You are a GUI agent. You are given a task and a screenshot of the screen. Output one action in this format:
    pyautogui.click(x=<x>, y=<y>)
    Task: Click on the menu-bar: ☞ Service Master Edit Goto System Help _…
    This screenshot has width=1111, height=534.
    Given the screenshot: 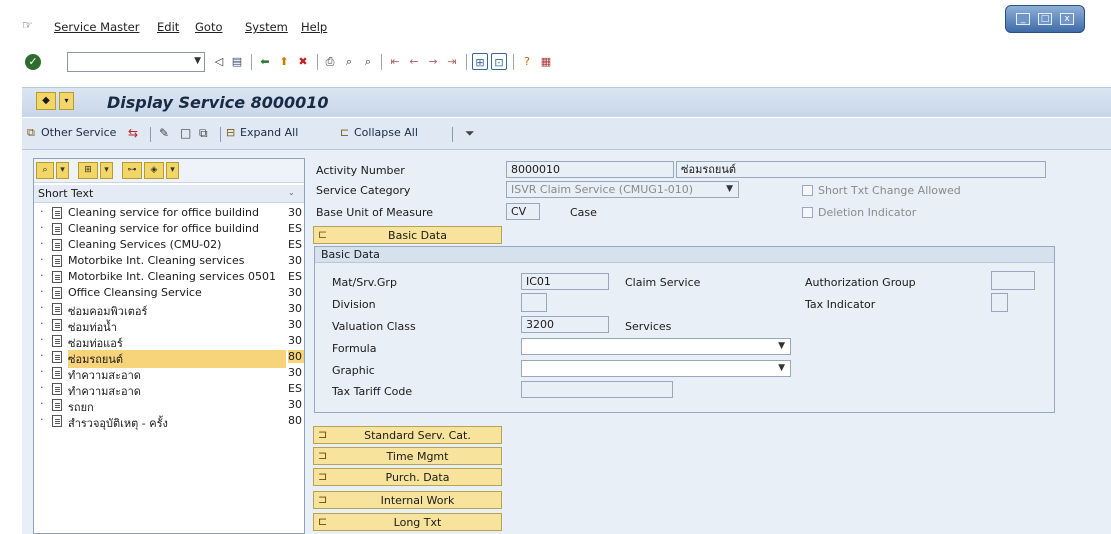 What is the action you would take?
    pyautogui.click(x=555, y=21)
    